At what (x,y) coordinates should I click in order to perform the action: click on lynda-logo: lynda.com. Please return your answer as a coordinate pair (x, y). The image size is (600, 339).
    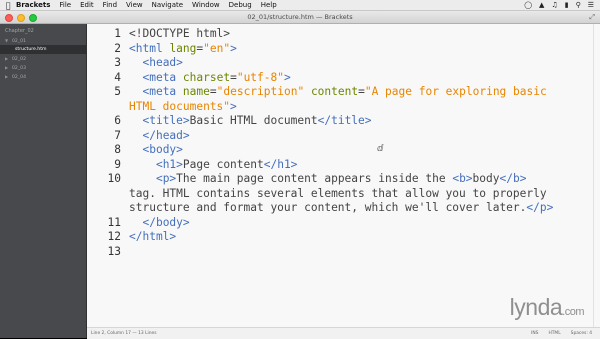
    Looking at the image, I should click on (547, 307).